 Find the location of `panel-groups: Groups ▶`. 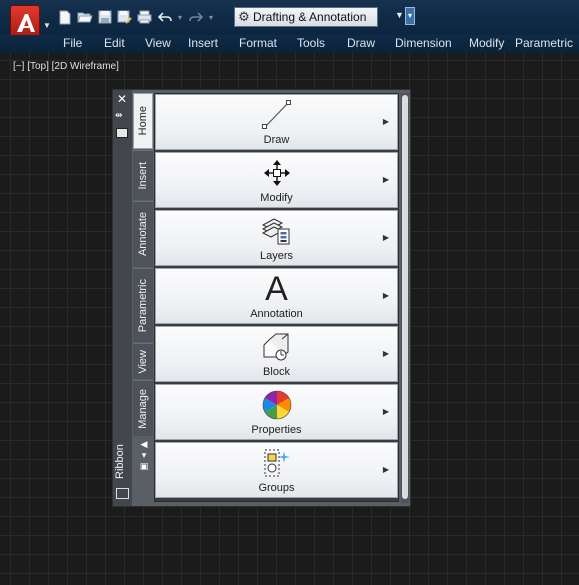

panel-groups: Groups ▶ is located at coordinates (276, 470).